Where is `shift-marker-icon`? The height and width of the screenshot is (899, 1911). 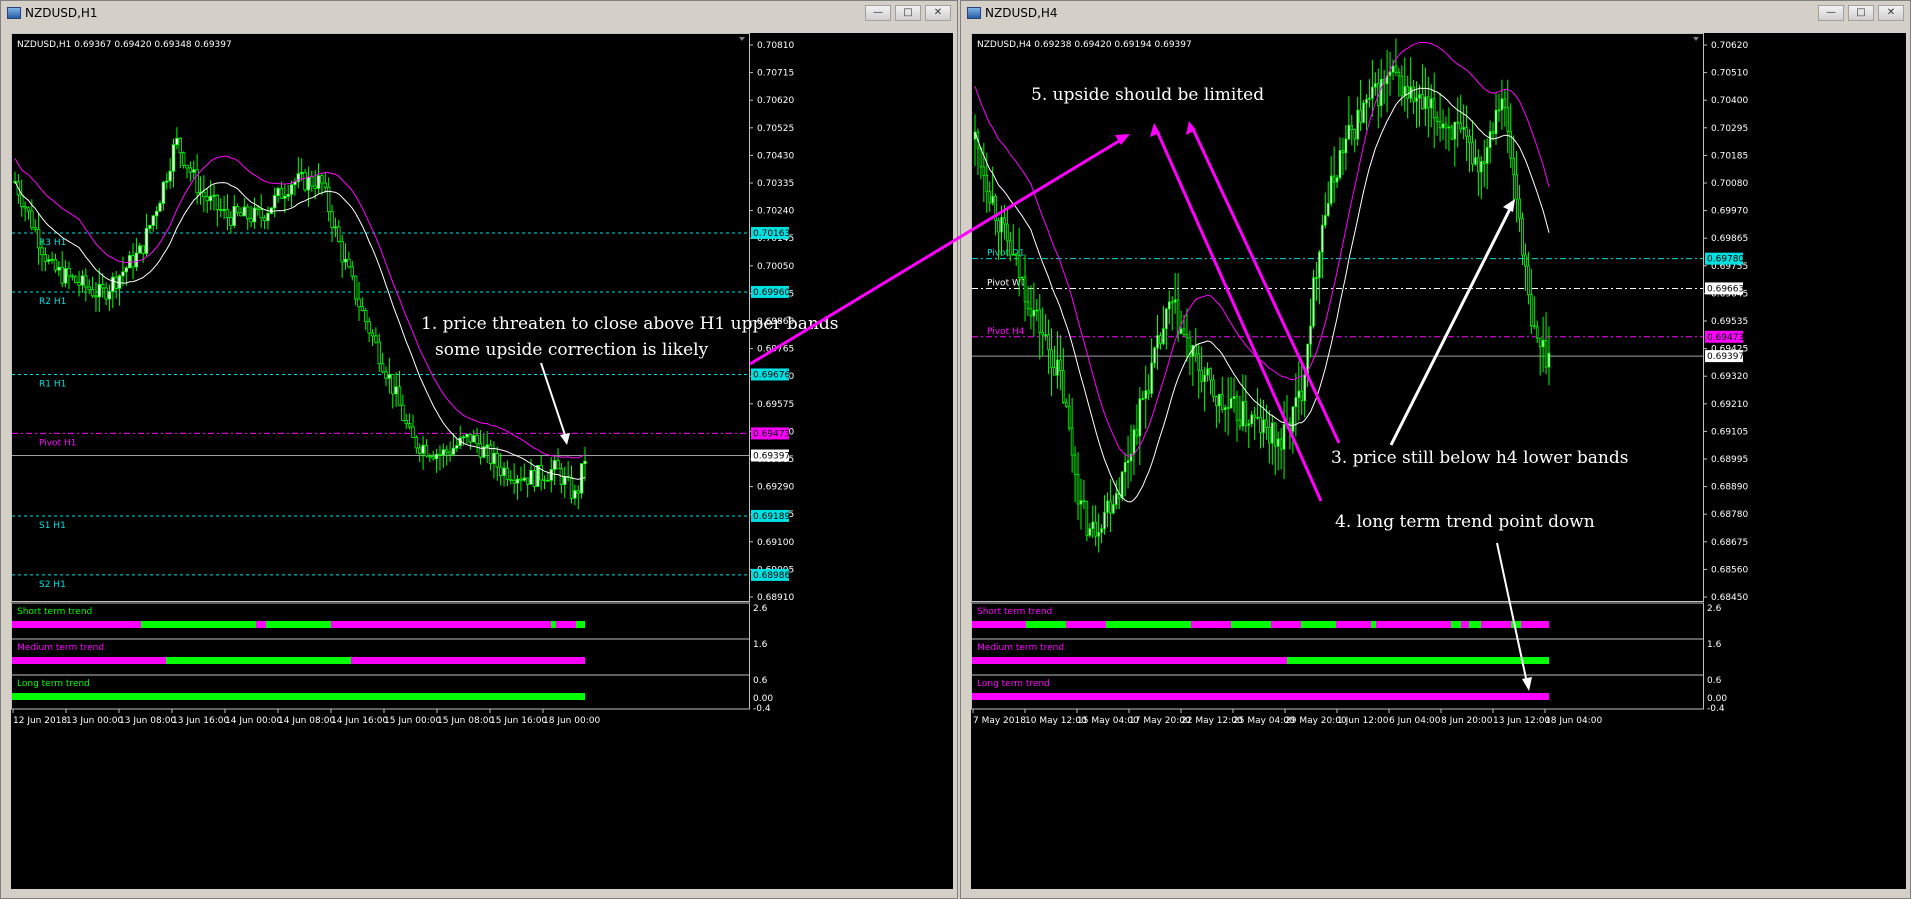 shift-marker-icon is located at coordinates (1696, 39).